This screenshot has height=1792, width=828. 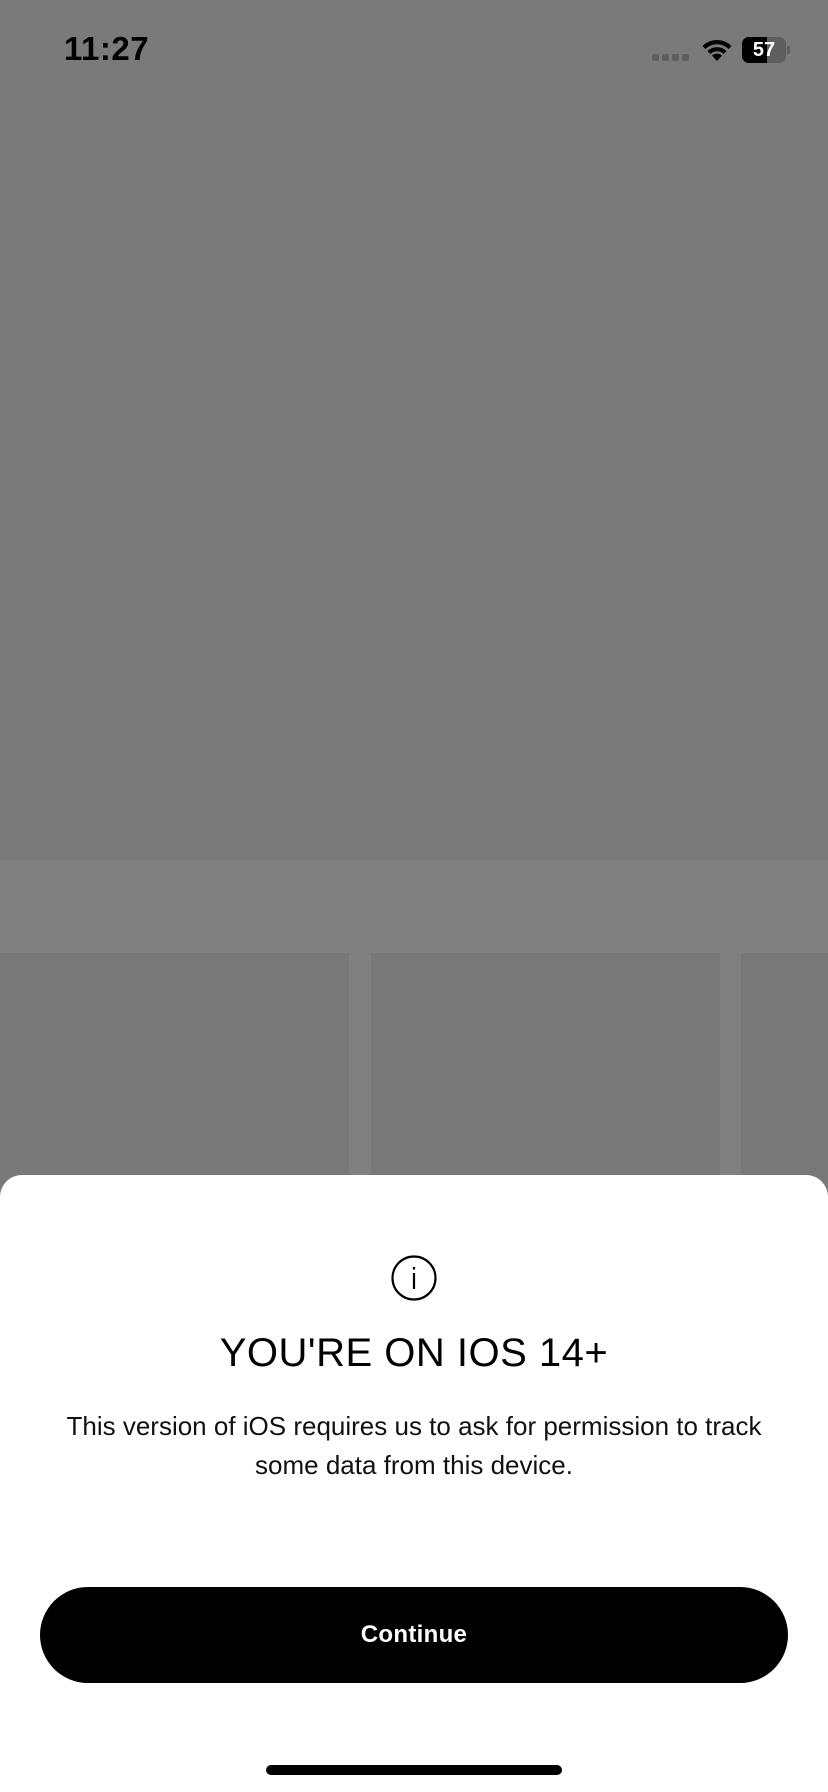 What do you see at coordinates (414, 1278) in the screenshot?
I see `info-icon` at bounding box center [414, 1278].